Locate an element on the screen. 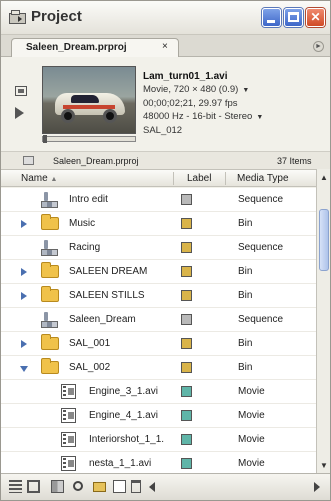 This screenshot has width=331, height=501. scroll-right-icon is located at coordinates (317, 487).